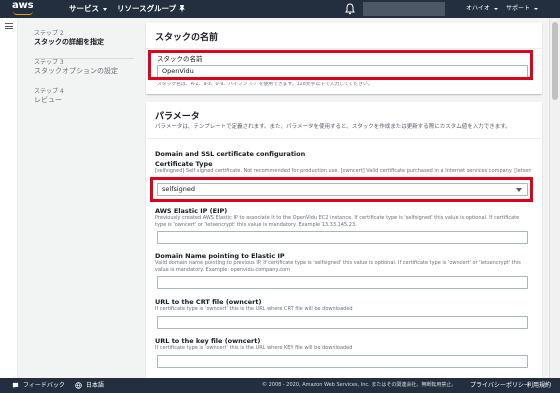  What do you see at coordinates (69, 42) in the screenshot?
I see `step-title: スタックの詳細を指定` at bounding box center [69, 42].